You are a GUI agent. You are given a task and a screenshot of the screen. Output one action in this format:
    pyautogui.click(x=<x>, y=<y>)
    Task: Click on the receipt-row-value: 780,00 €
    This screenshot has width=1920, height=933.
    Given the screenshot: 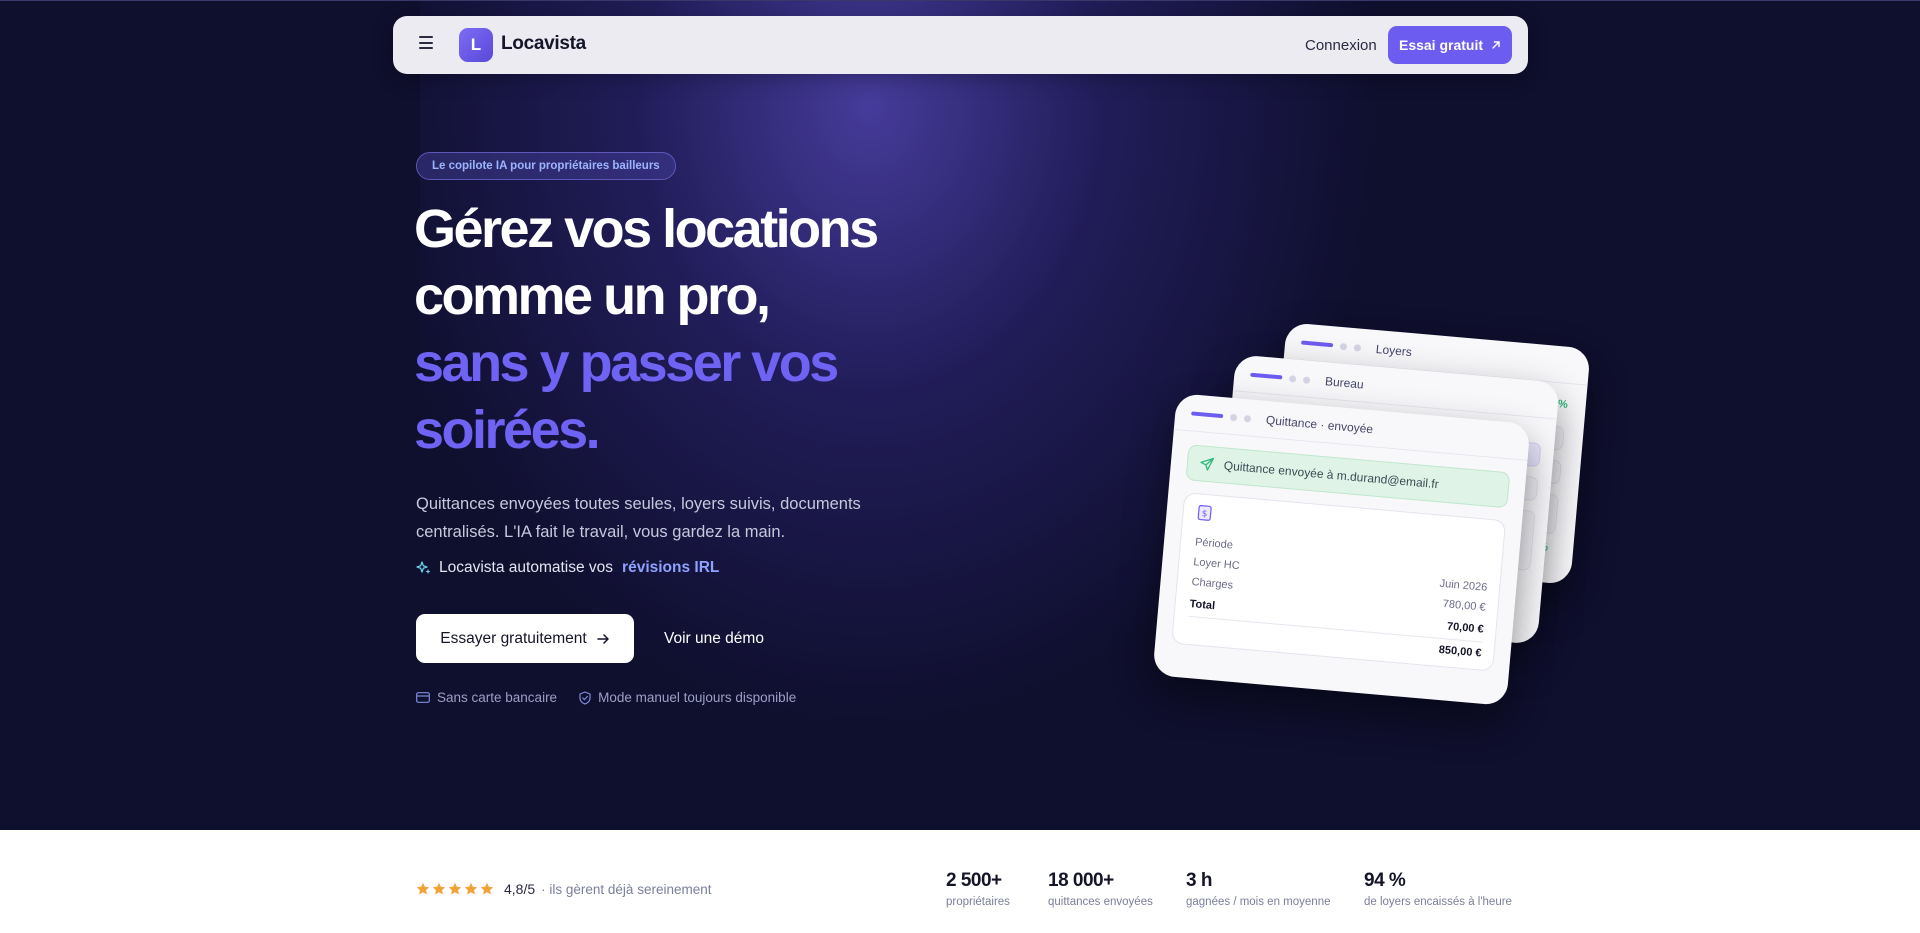 What is the action you would take?
    pyautogui.click(x=1464, y=606)
    